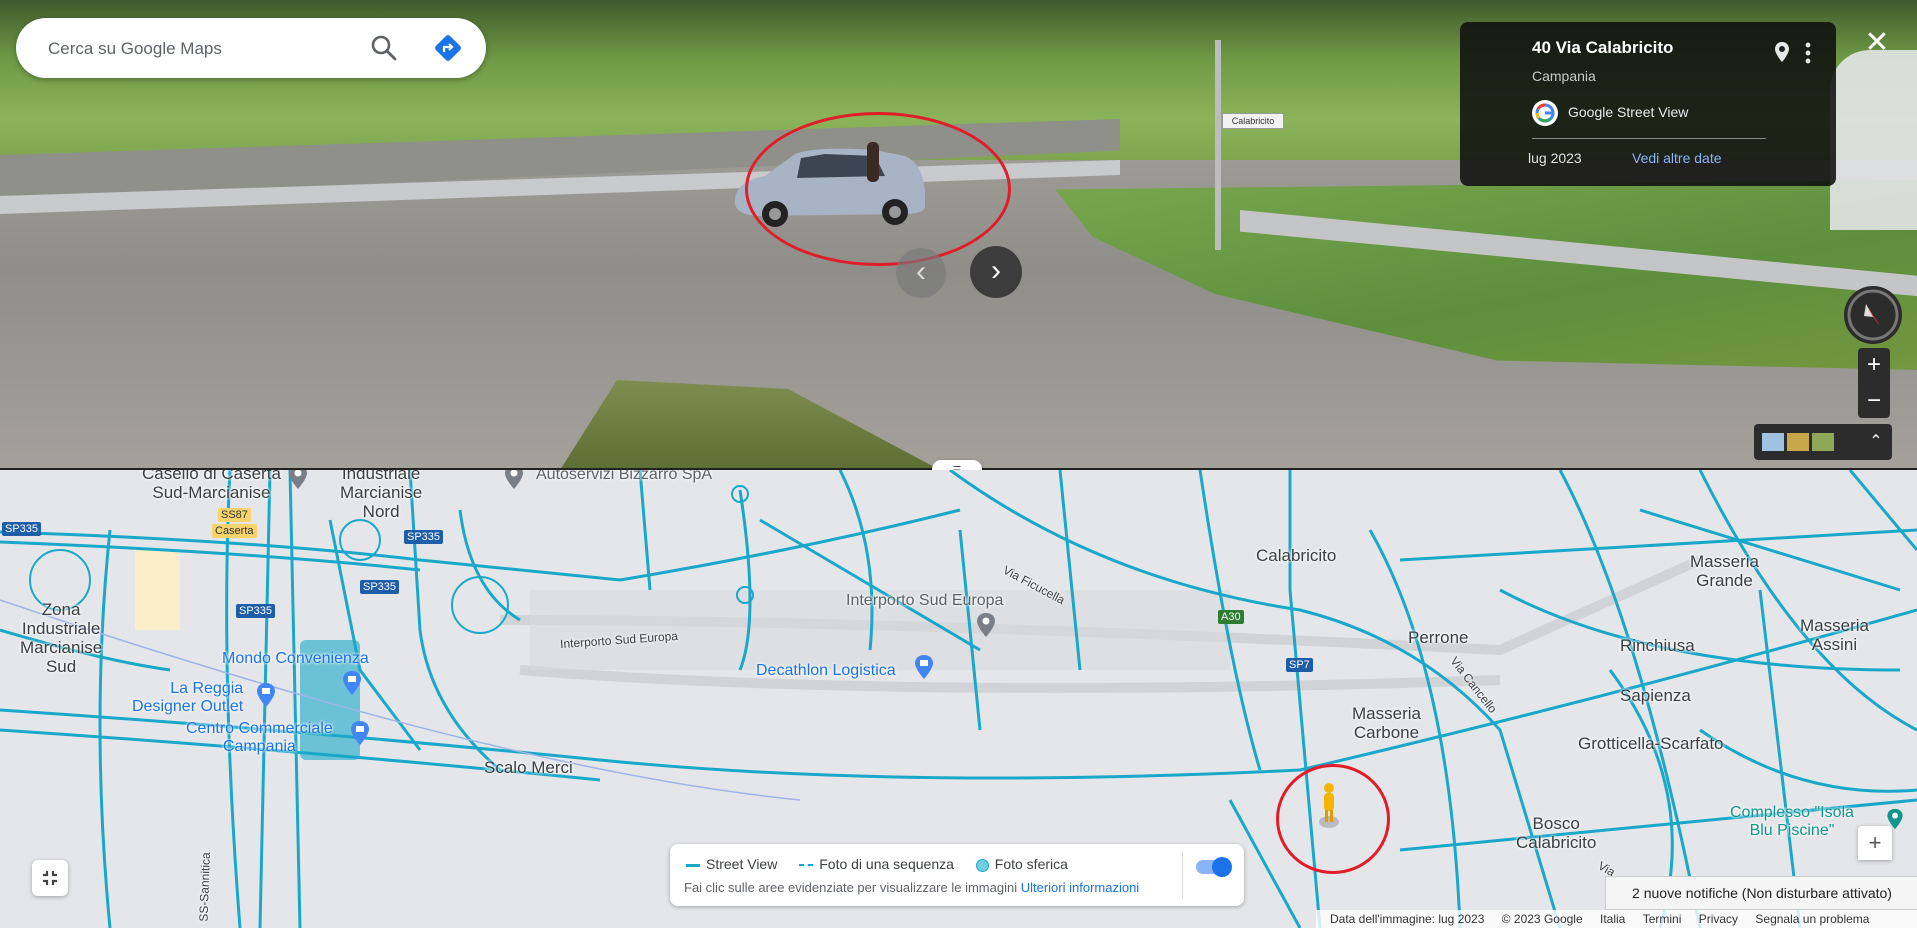 Image resolution: width=1917 pixels, height=928 pixels. What do you see at coordinates (259, 738) in the screenshot?
I see `poi-label: Centro Commerciale Campania` at bounding box center [259, 738].